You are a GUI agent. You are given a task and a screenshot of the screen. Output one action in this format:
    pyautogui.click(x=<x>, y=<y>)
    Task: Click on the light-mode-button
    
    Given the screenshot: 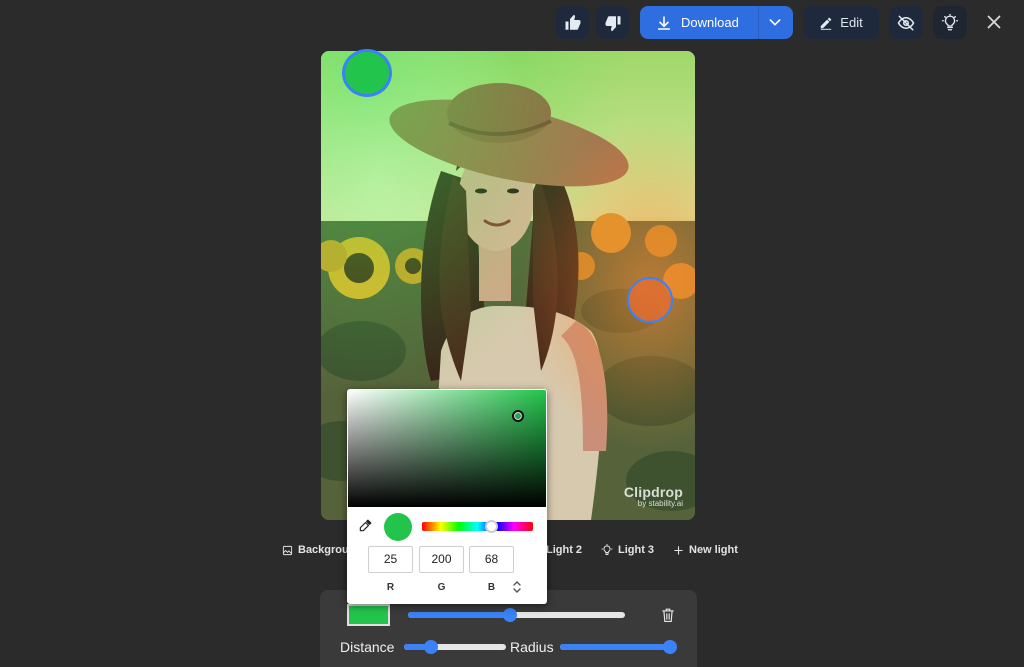 What is the action you would take?
    pyautogui.click(x=950, y=22)
    